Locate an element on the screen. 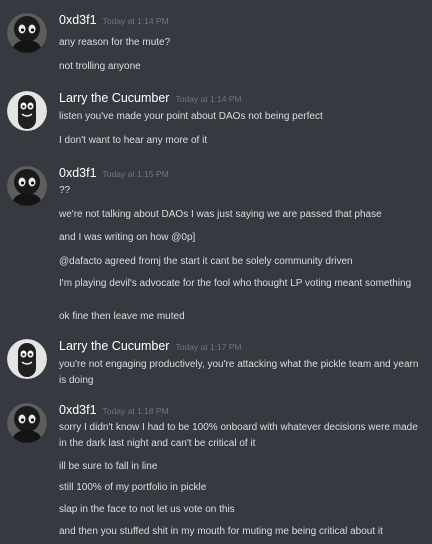 Image resolution: width=432 pixels, height=544 pixels. message-text: not trolling anyone is located at coordinates (100, 66).